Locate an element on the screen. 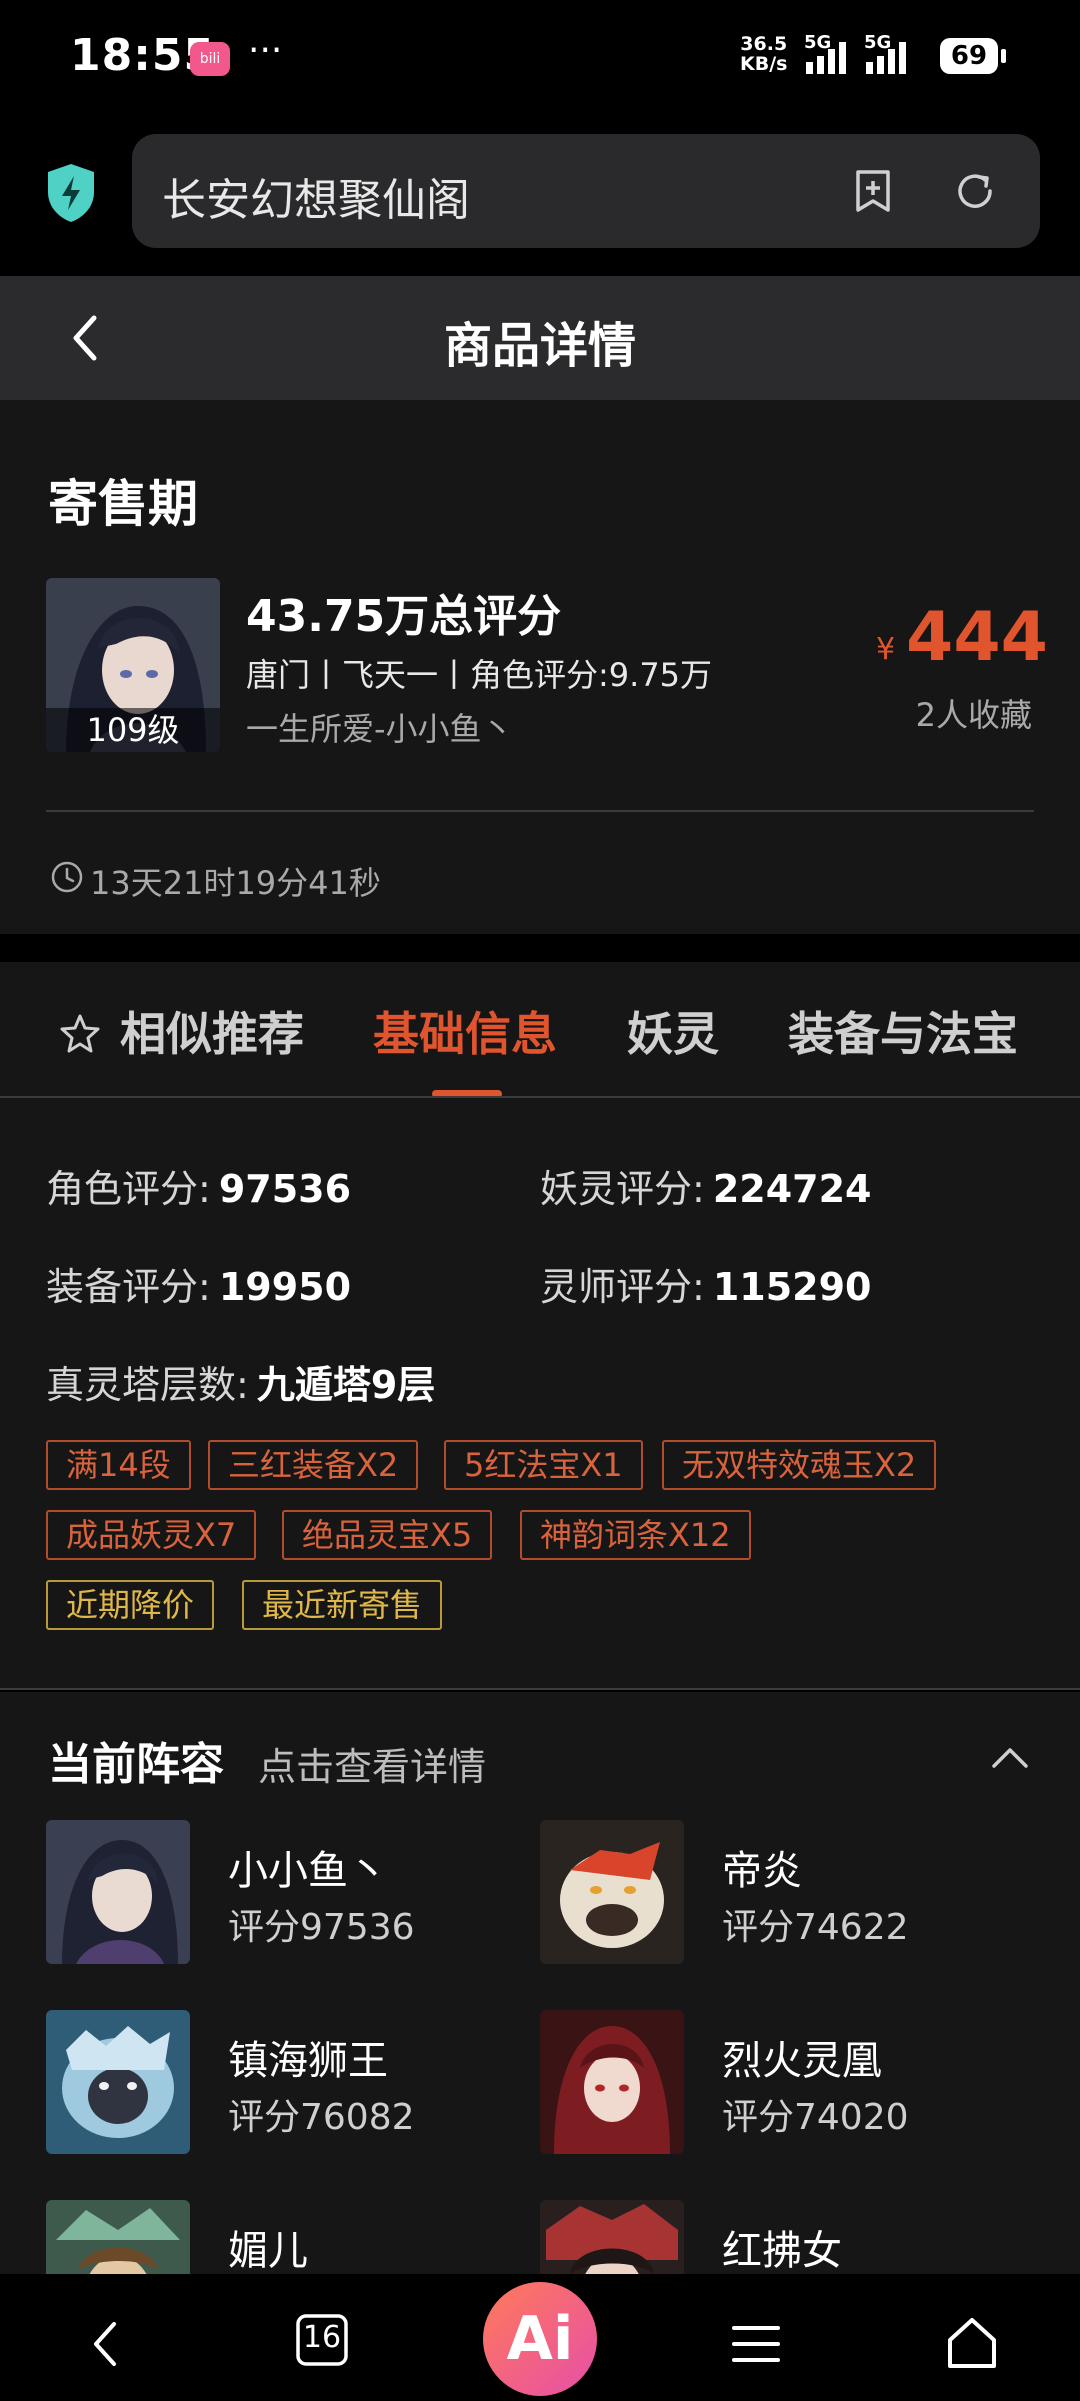  lineup-member: 红拂女 is located at coordinates (790, 2237).